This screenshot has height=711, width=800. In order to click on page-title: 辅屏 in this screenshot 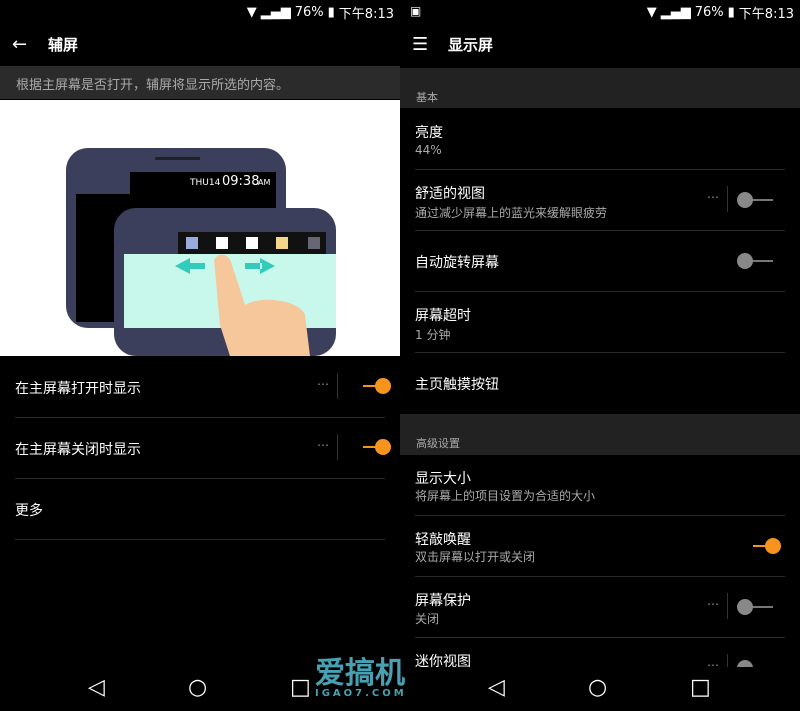, I will do `click(63, 44)`.